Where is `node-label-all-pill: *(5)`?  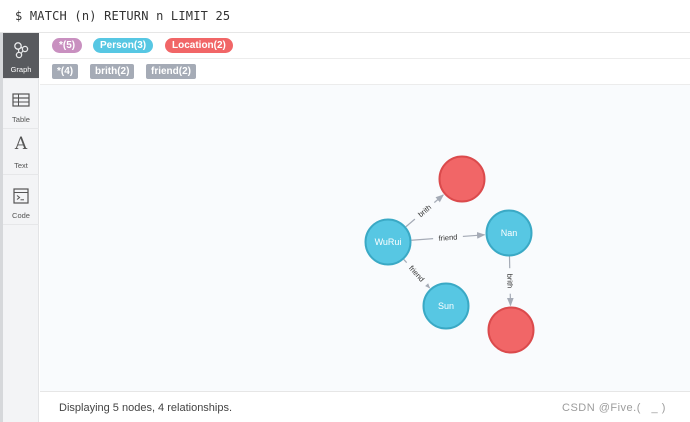
node-label-all-pill: *(5) is located at coordinates (67, 45).